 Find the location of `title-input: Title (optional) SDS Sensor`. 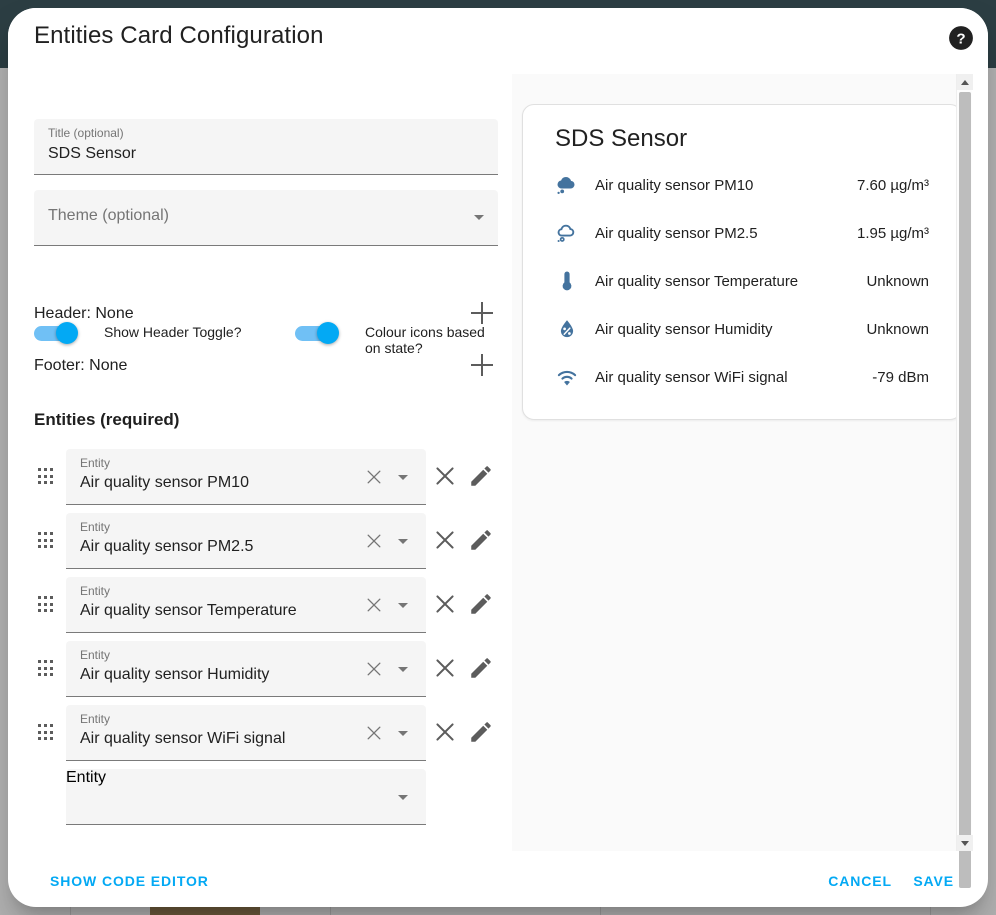

title-input: Title (optional) SDS Sensor is located at coordinates (266, 147).